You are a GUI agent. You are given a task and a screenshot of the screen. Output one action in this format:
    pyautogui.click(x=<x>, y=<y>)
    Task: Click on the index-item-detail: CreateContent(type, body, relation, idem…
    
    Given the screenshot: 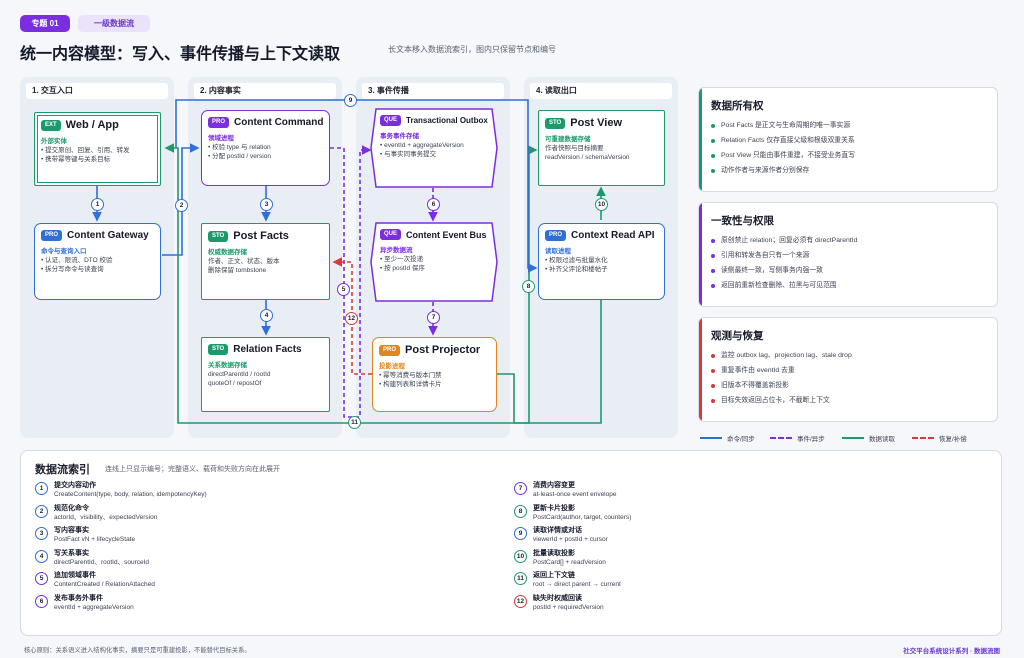 What is the action you would take?
    pyautogui.click(x=130, y=494)
    